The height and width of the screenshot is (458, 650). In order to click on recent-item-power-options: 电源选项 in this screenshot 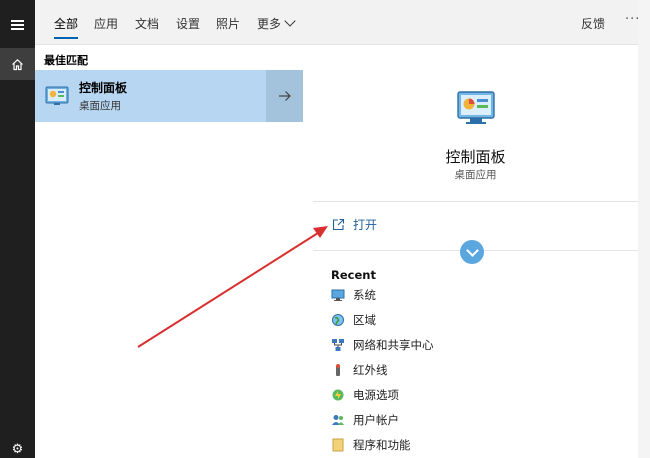, I will do `click(365, 395)`.